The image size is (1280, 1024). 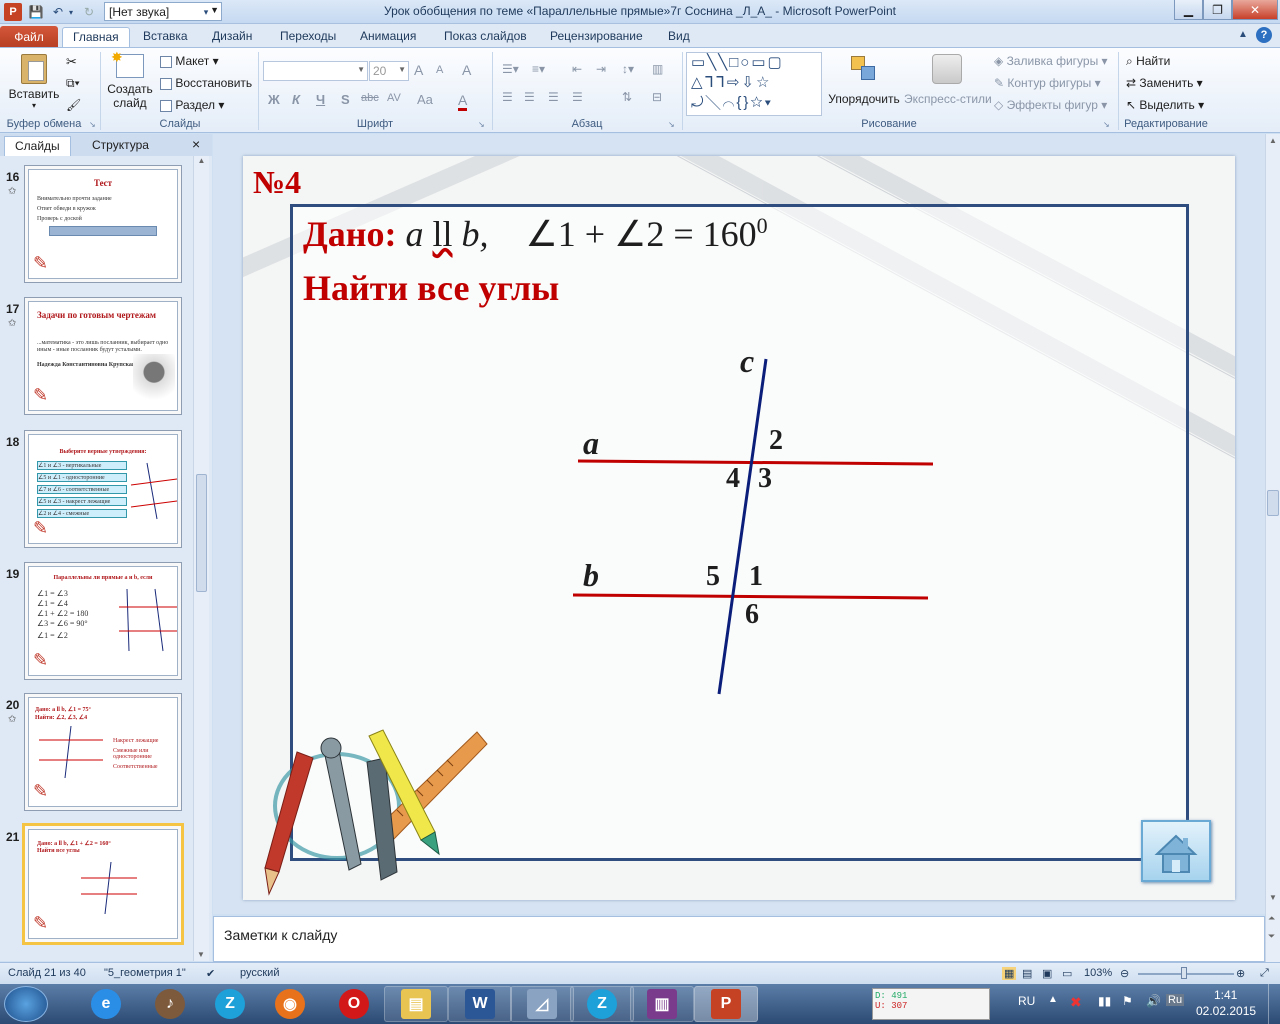 What do you see at coordinates (425, 99) in the screenshot?
I see `change-case-button: Aa` at bounding box center [425, 99].